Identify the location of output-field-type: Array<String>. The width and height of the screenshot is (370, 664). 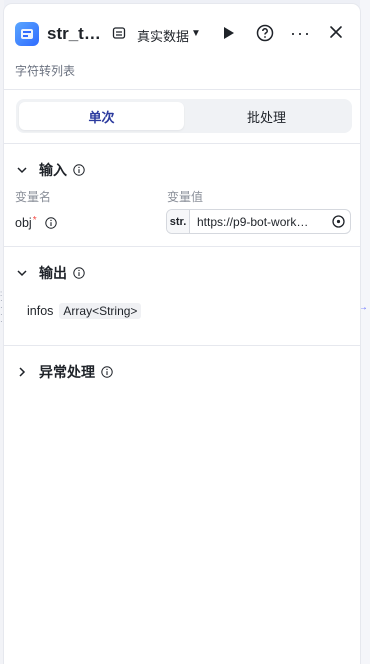
(100, 311).